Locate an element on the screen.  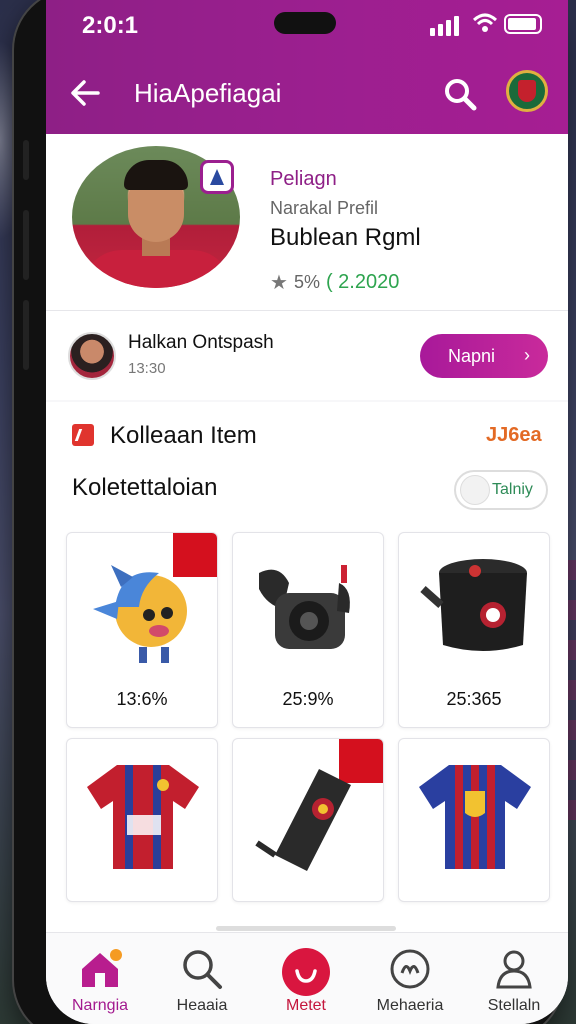
filter-toggle: Talniy is located at coordinates (501, 490).